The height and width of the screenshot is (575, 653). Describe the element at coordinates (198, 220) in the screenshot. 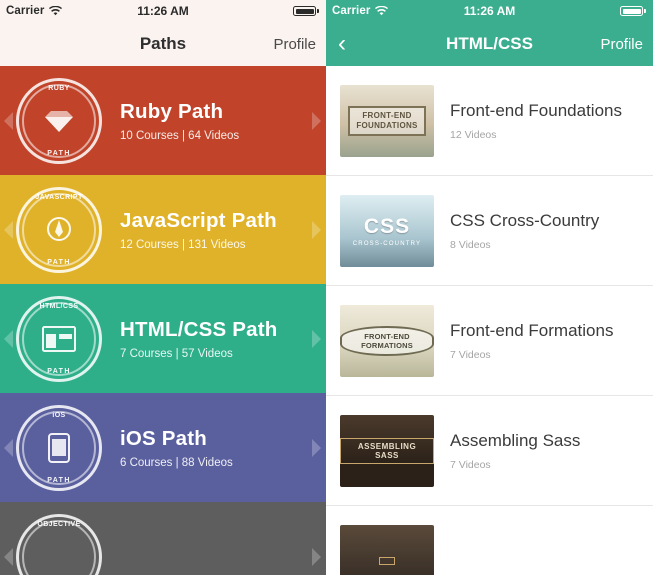

I see `path-title: JavaScript Path` at that location.